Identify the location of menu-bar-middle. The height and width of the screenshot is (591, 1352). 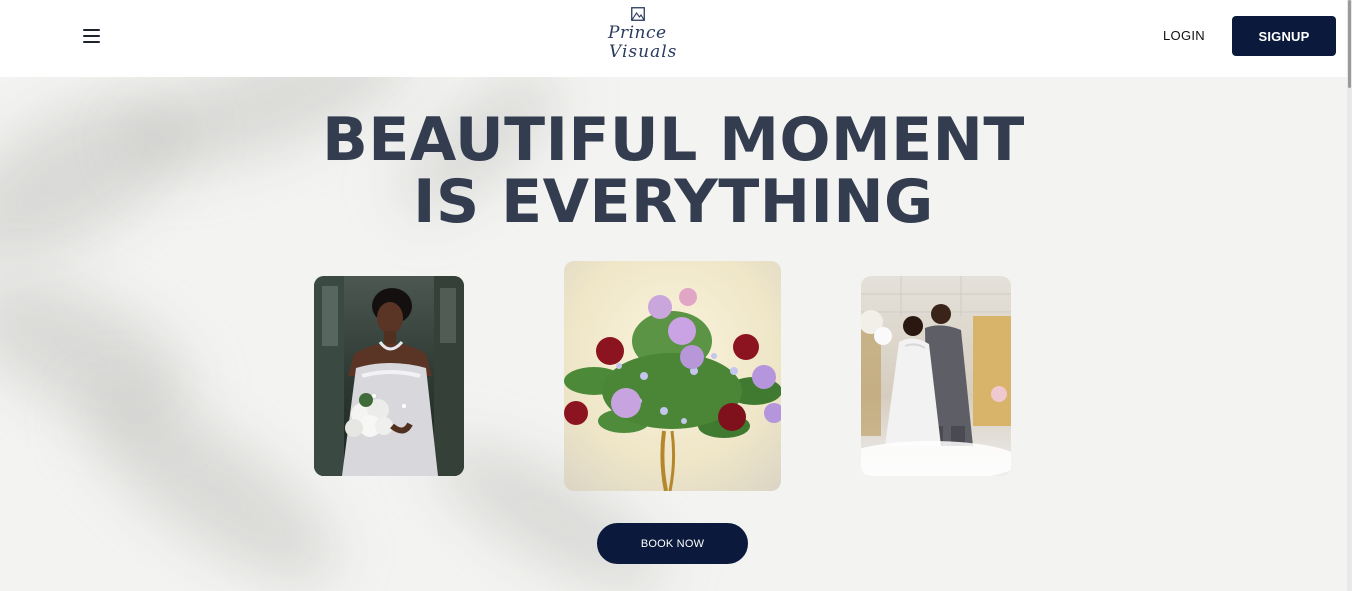
(91, 36).